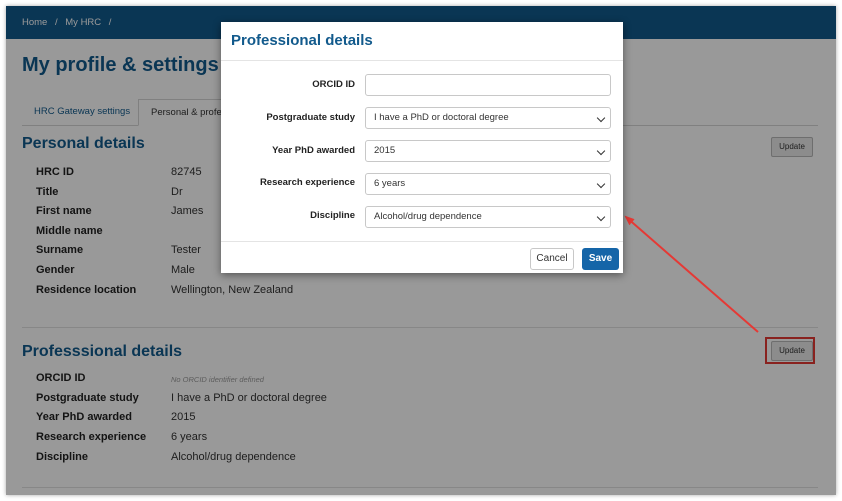 The image size is (842, 501). Describe the element at coordinates (441, 117) in the screenshot. I see `select-value: I have a PhD or doctoral degree` at that location.